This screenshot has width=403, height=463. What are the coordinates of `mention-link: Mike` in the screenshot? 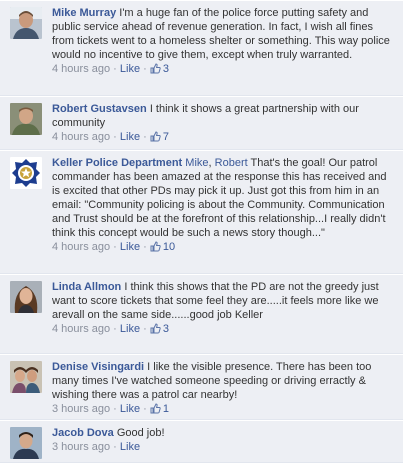 It's located at (196, 163).